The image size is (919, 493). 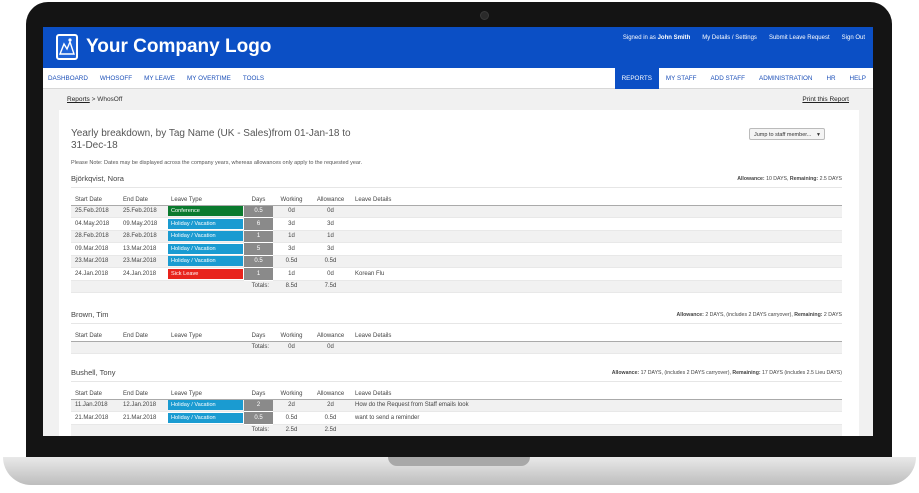 What do you see at coordinates (787, 134) in the screenshot?
I see `jump-to-staff-select: Jump to staff member... ▼` at bounding box center [787, 134].